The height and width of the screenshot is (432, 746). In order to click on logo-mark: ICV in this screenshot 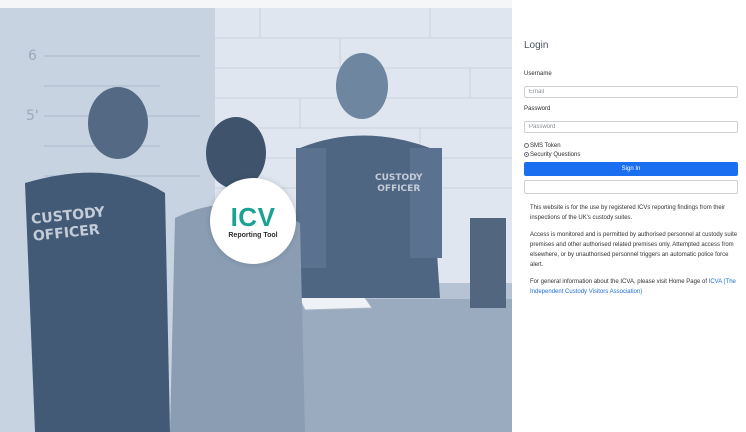, I will do `click(253, 216)`.